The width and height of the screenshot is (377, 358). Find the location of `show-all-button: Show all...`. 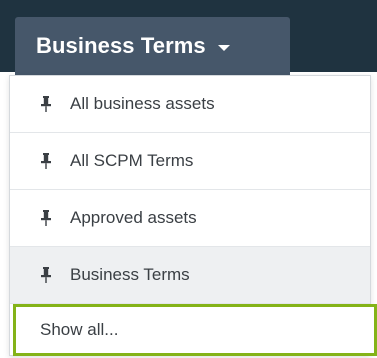

show-all-button: Show all... is located at coordinates (195, 330).